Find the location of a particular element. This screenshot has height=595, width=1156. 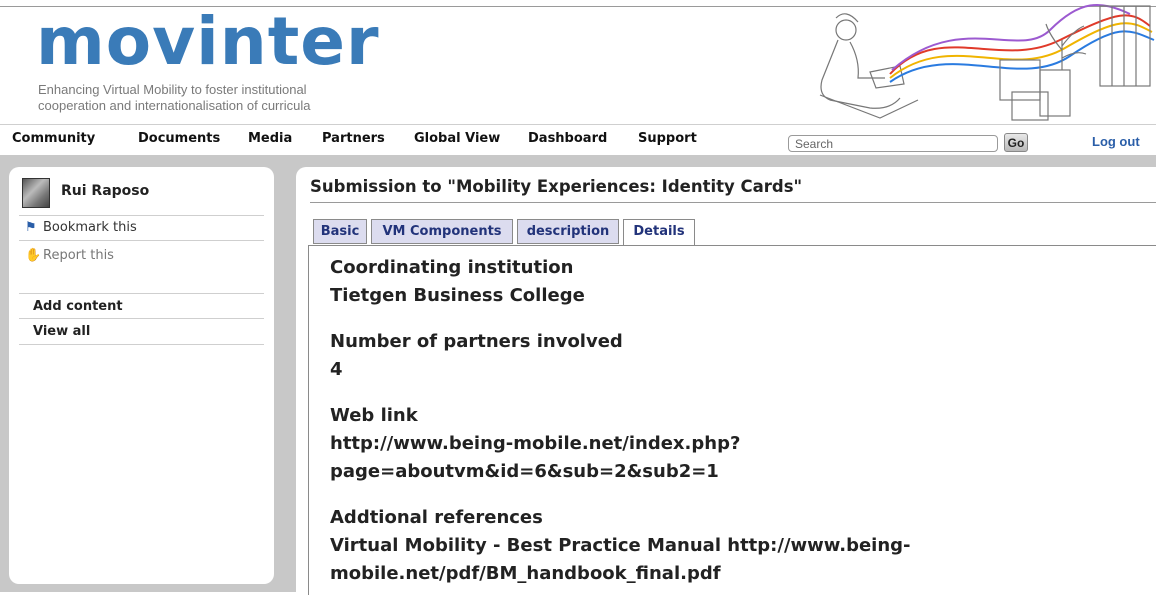

bookmark-label: Bookmark this is located at coordinates (90, 227).